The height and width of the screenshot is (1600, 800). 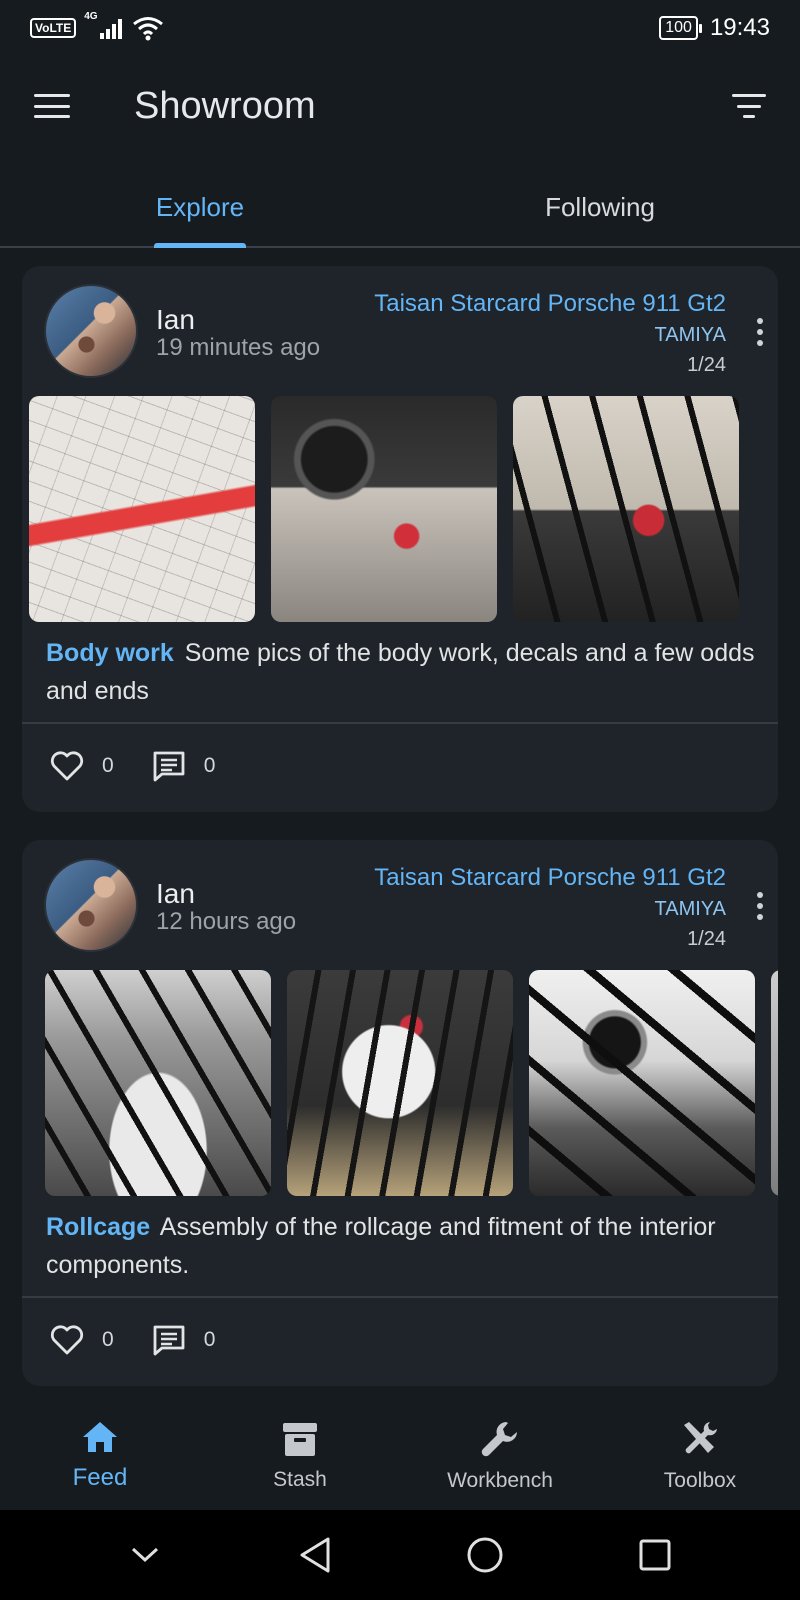 What do you see at coordinates (499, 1439) in the screenshot?
I see `wrench-icon` at bounding box center [499, 1439].